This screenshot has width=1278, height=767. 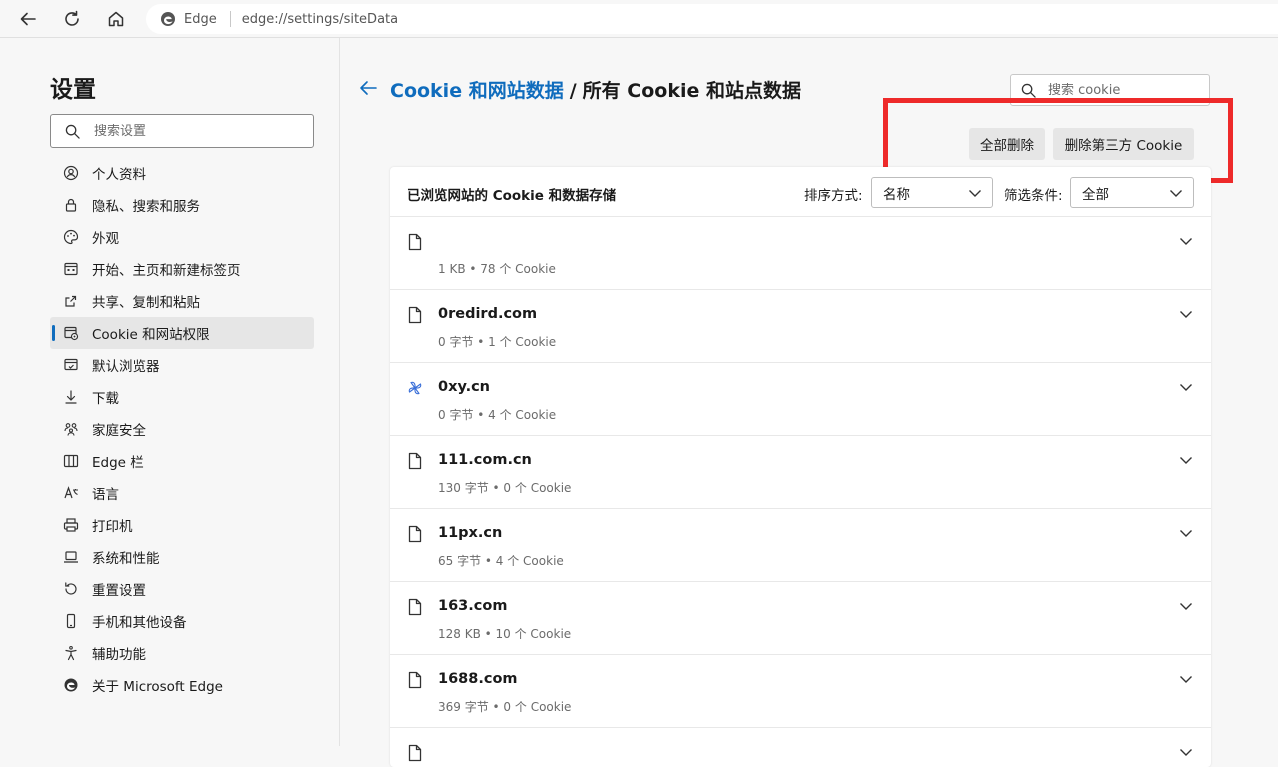 What do you see at coordinates (71, 301) in the screenshot?
I see `share-icon` at bounding box center [71, 301].